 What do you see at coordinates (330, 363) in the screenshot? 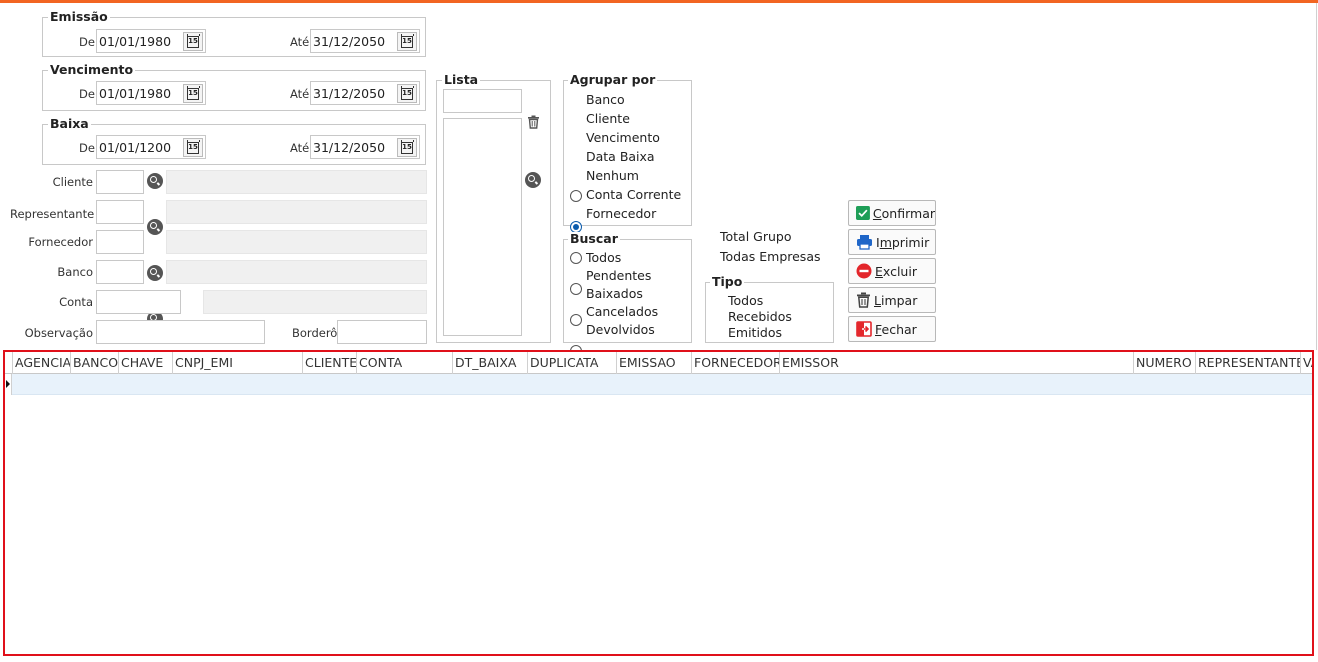
I see `column-header-cliente: CLIENTE` at bounding box center [330, 363].